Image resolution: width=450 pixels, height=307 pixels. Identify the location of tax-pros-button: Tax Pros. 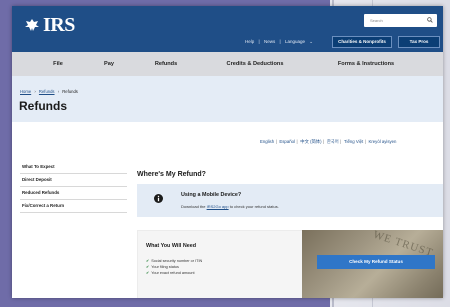
(419, 42).